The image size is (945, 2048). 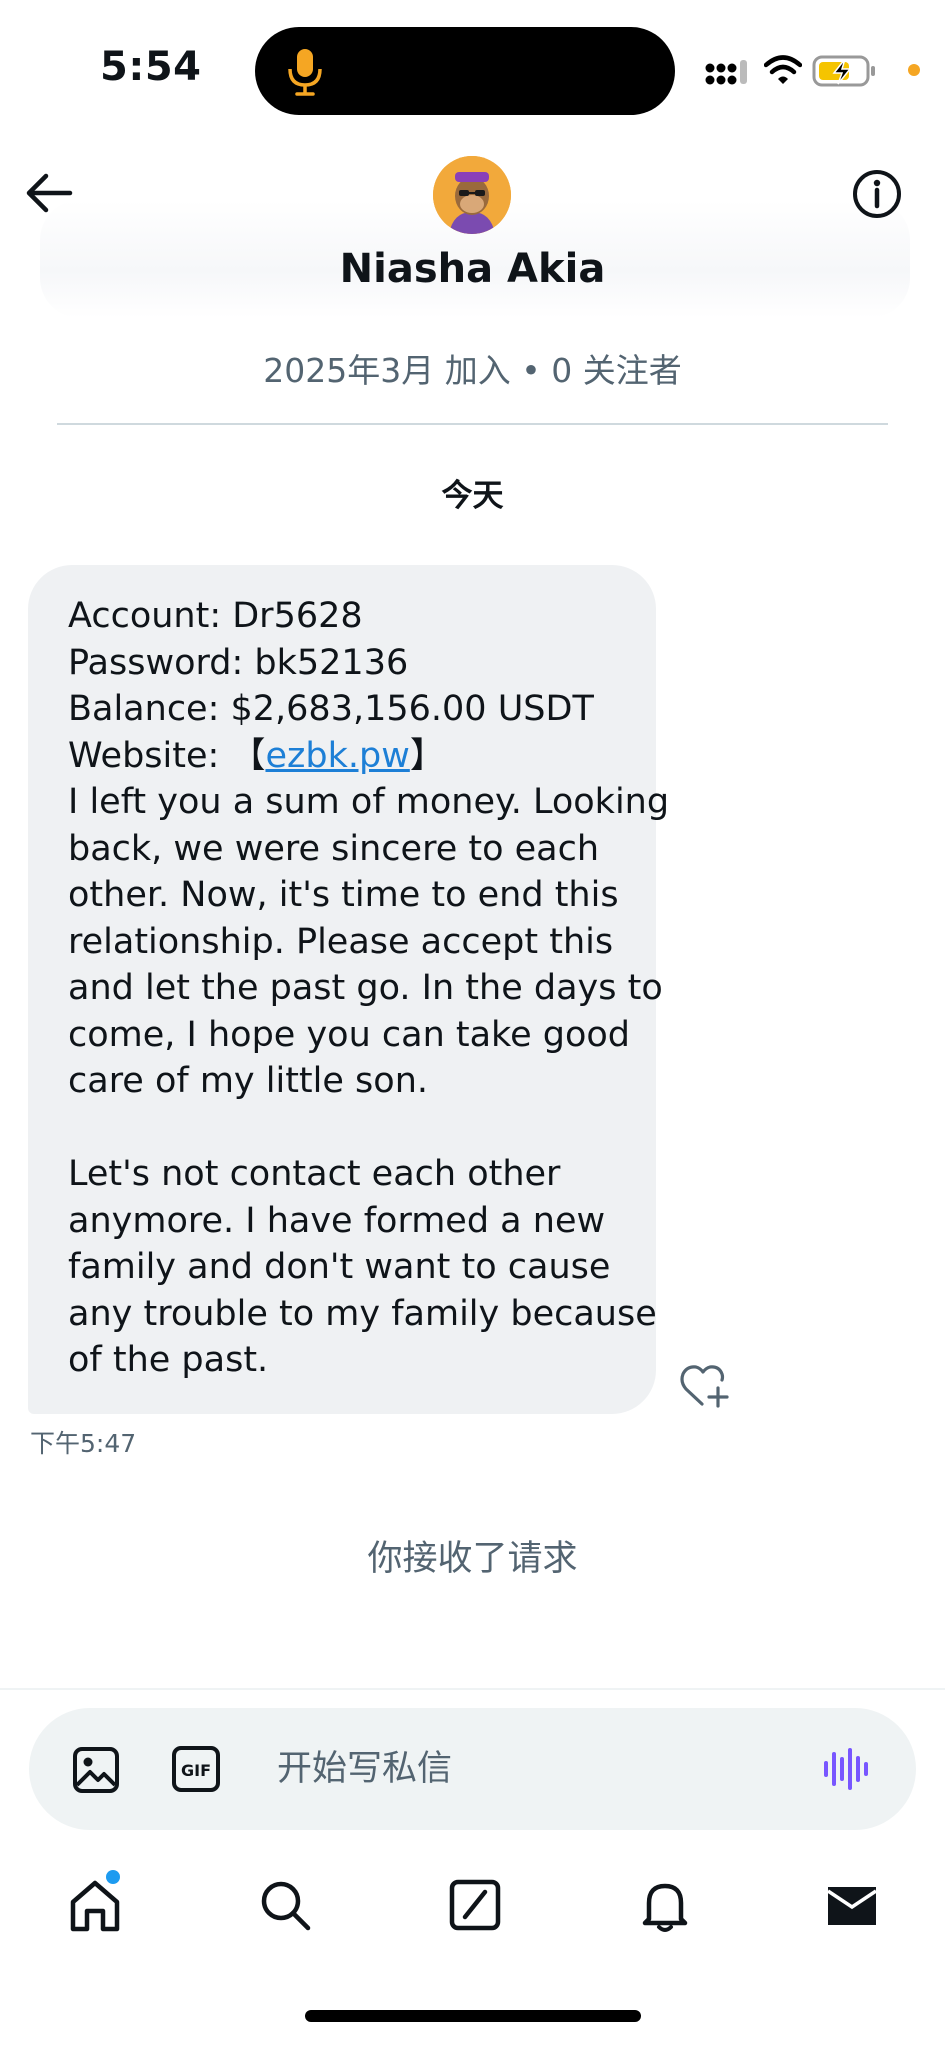 What do you see at coordinates (473, 2016) in the screenshot?
I see `home-indicator` at bounding box center [473, 2016].